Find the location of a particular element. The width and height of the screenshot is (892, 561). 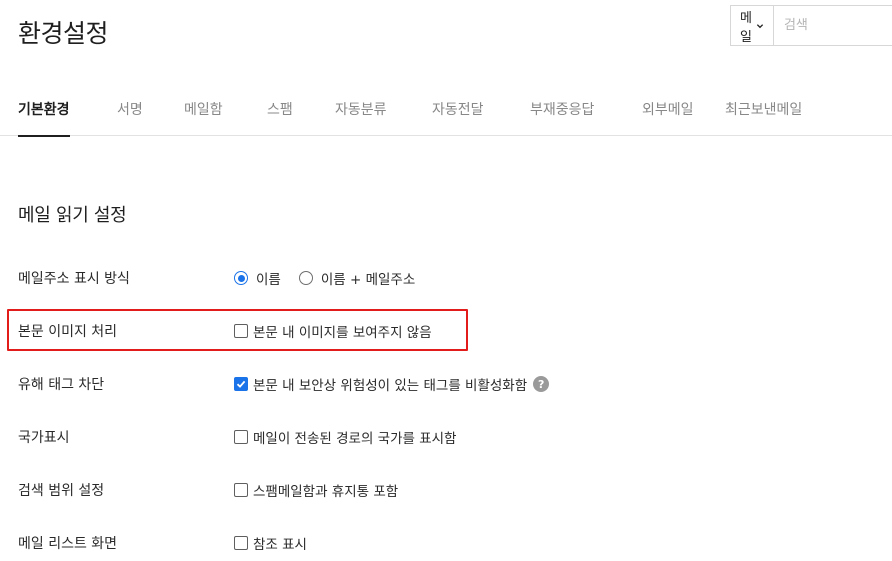

checkbox-label: 스팸메일함과 휴지통 포함 is located at coordinates (326, 492).